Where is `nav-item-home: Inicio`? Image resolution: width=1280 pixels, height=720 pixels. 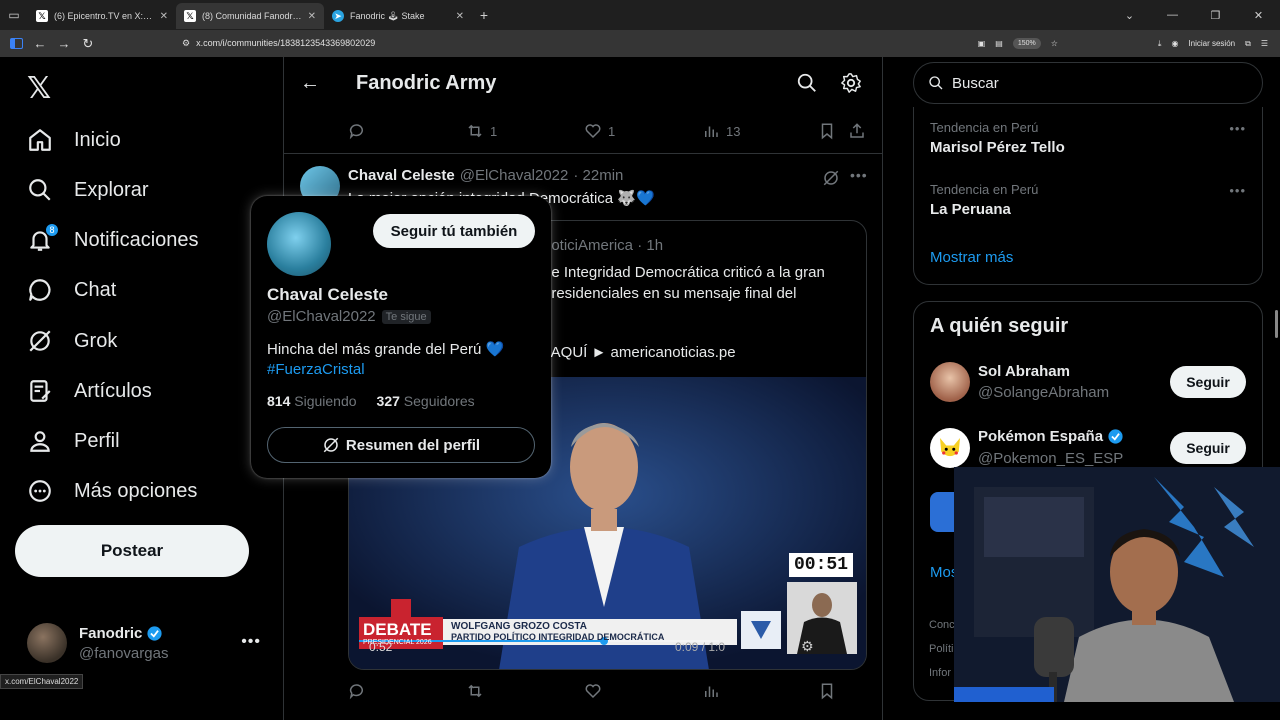
nav-item-home: Inicio is located at coordinates (74, 140).